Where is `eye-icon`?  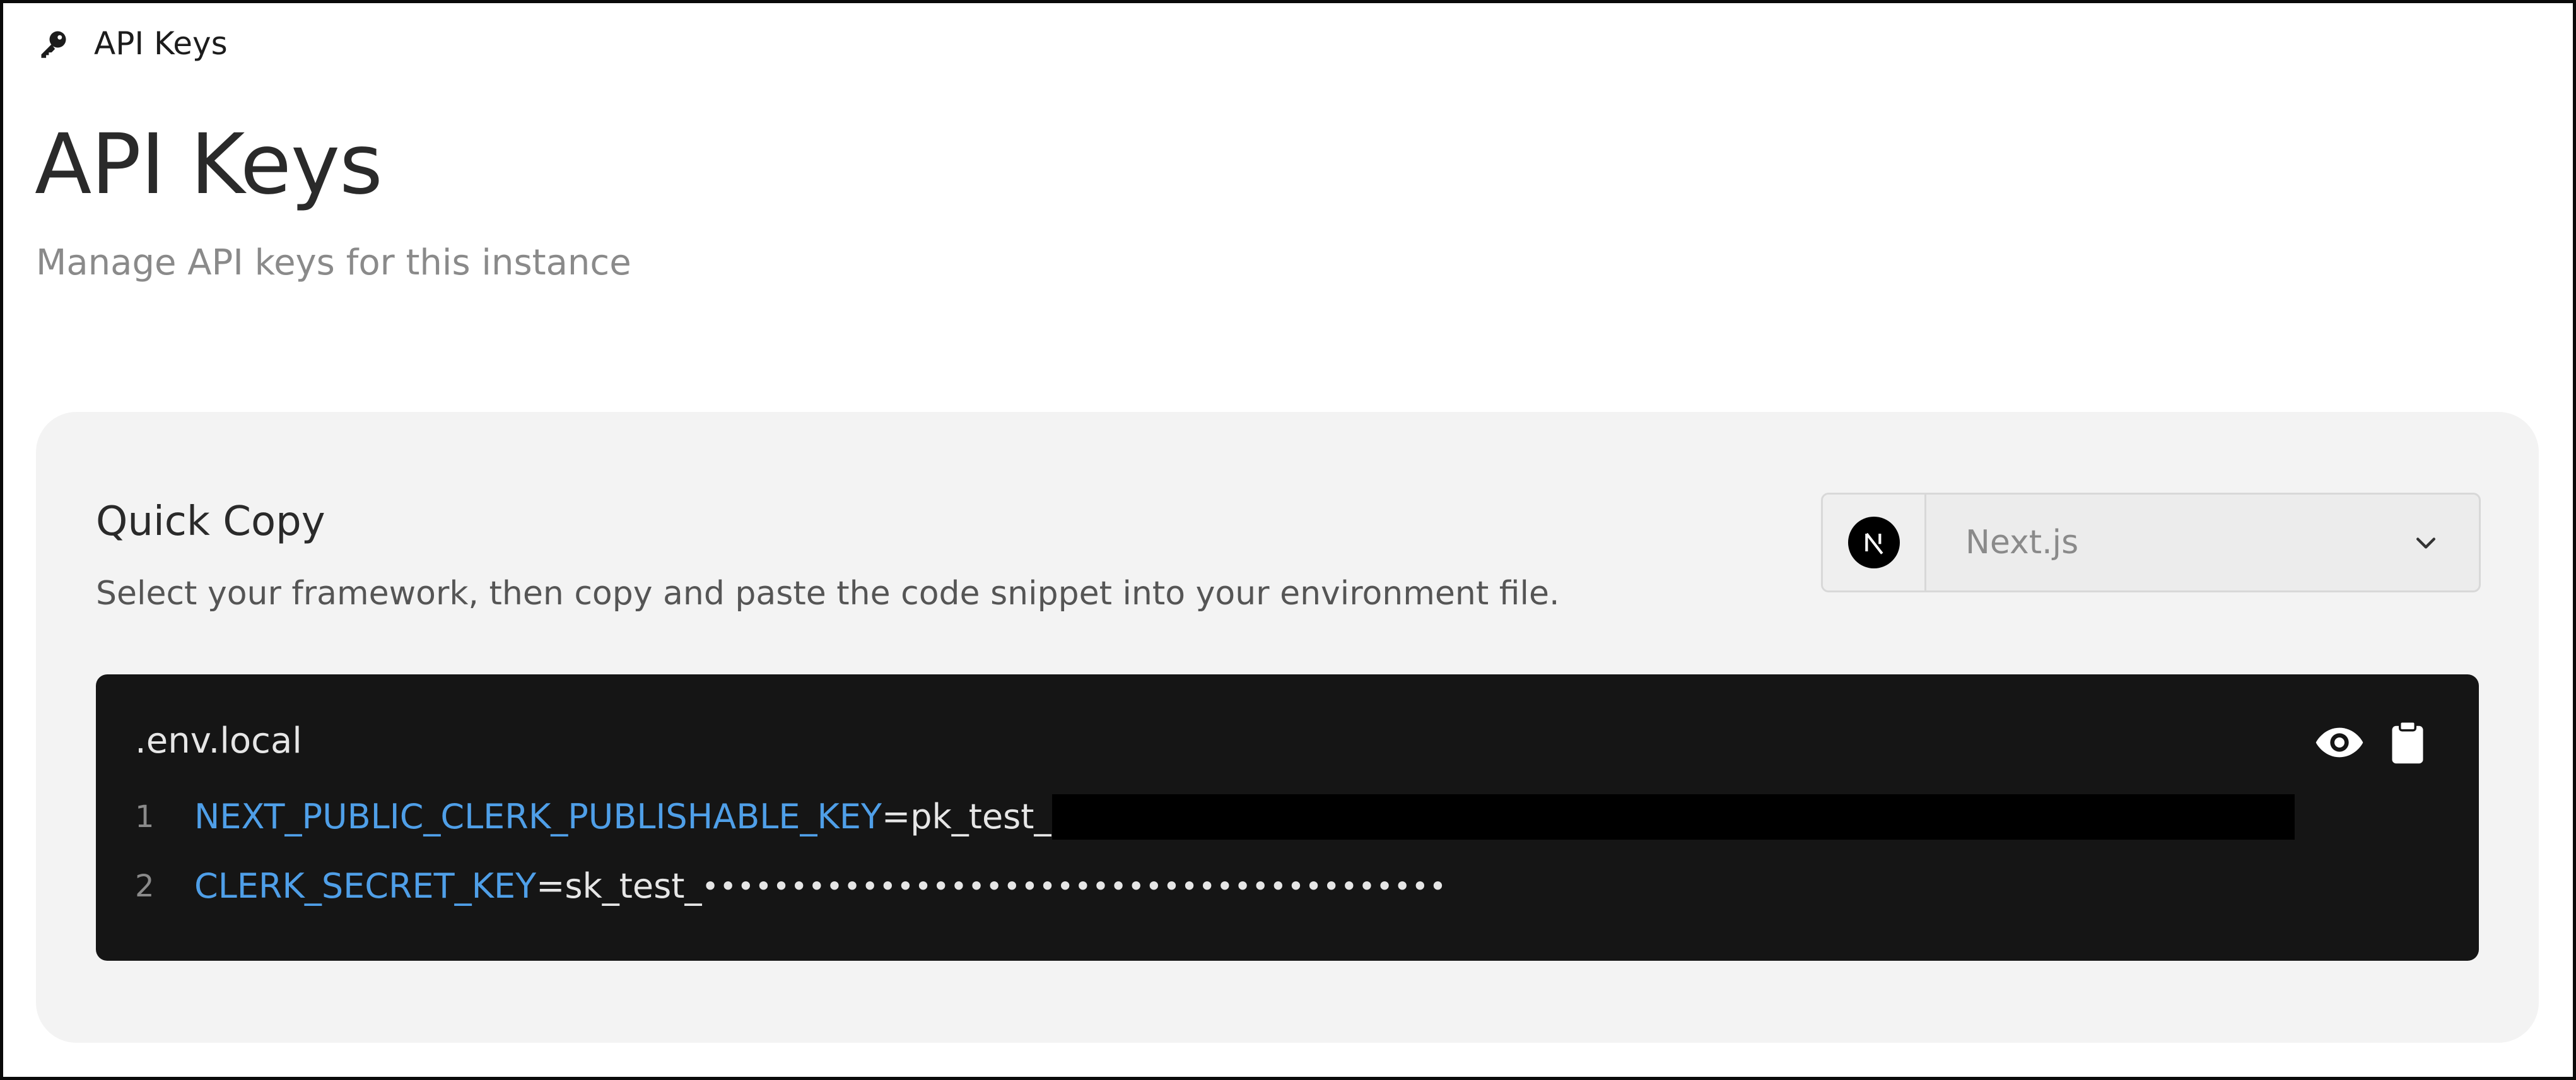 eye-icon is located at coordinates (2339, 742).